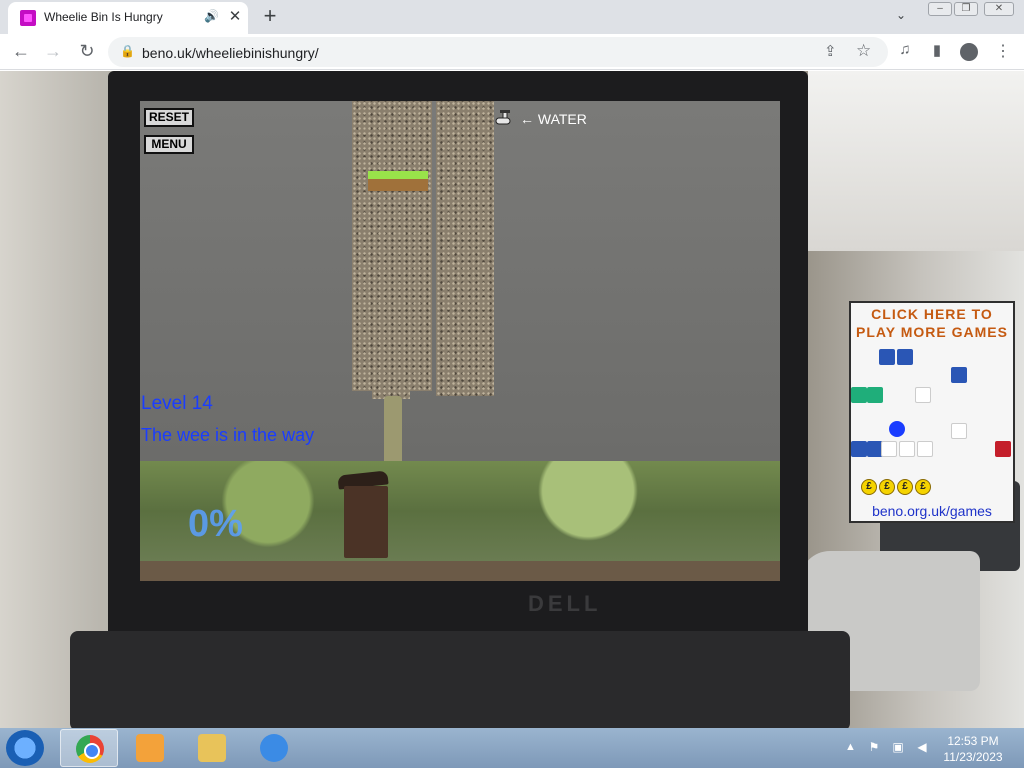 Image resolution: width=1024 pixels, height=768 pixels. I want to click on minimize-window-button: –, so click(940, 9).